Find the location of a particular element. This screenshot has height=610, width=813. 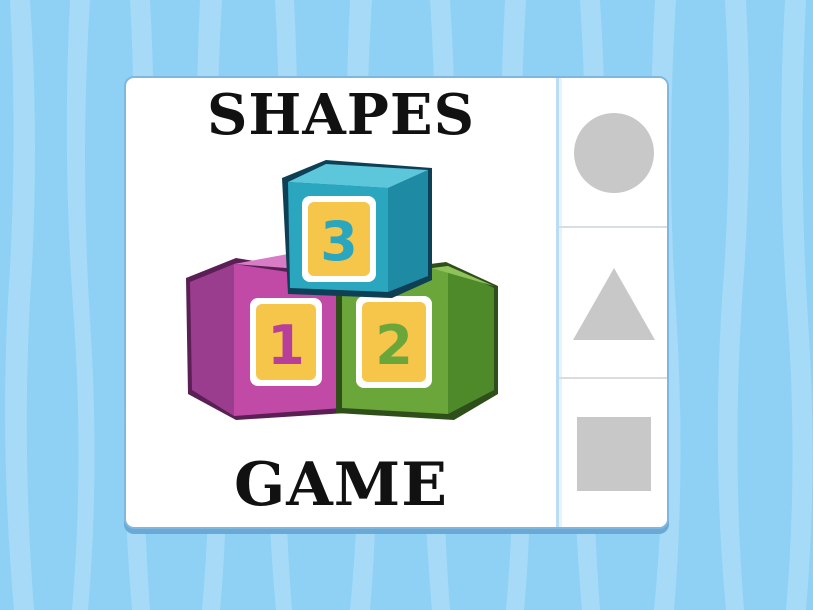

shape-option-triangle is located at coordinates (613, 304).